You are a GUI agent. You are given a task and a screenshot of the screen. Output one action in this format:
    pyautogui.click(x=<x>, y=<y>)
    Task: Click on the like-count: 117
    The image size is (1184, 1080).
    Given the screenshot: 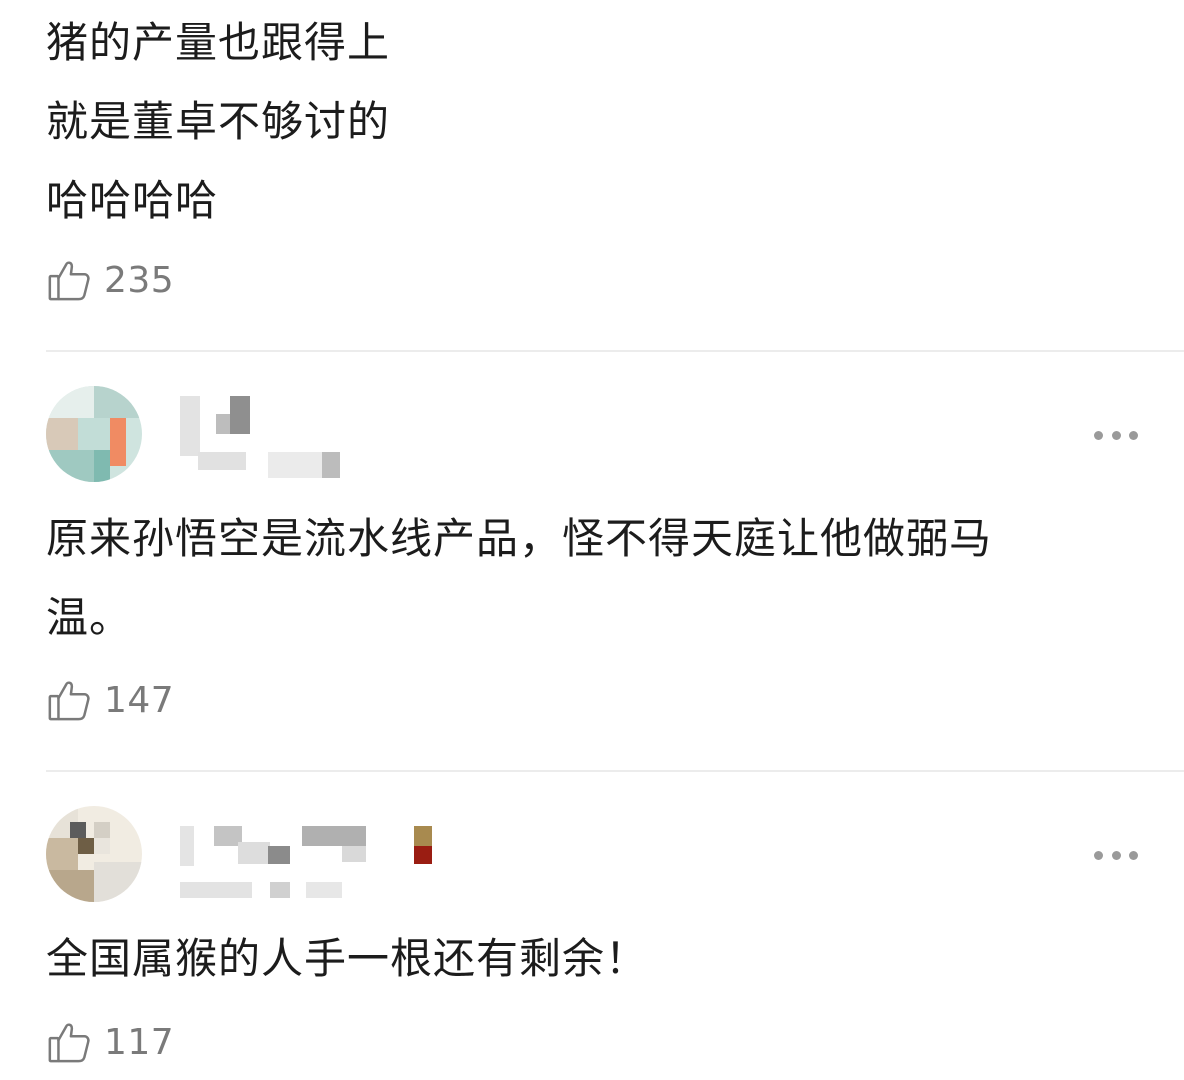 What is the action you would take?
    pyautogui.click(x=139, y=1042)
    